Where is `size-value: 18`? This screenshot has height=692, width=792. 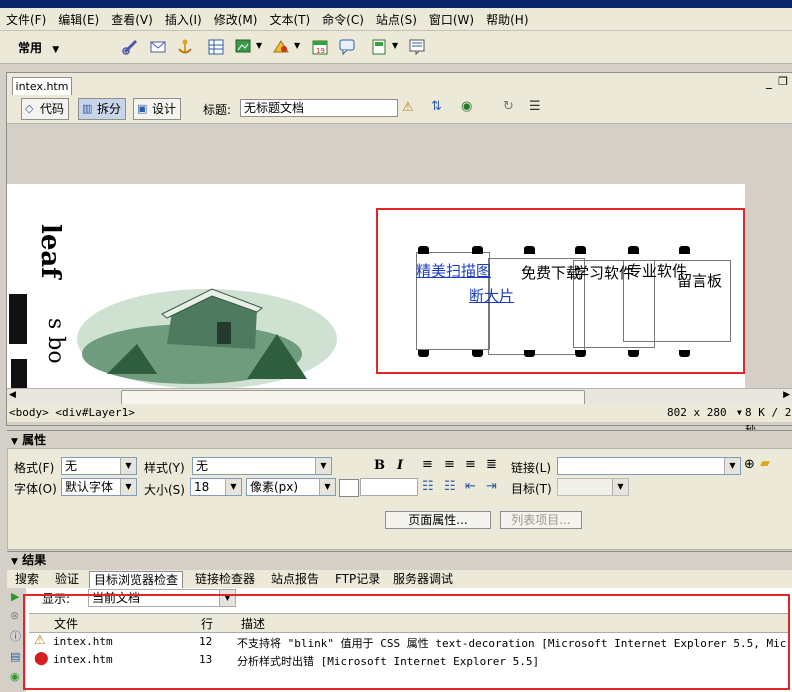
size-value: 18 is located at coordinates (202, 487).